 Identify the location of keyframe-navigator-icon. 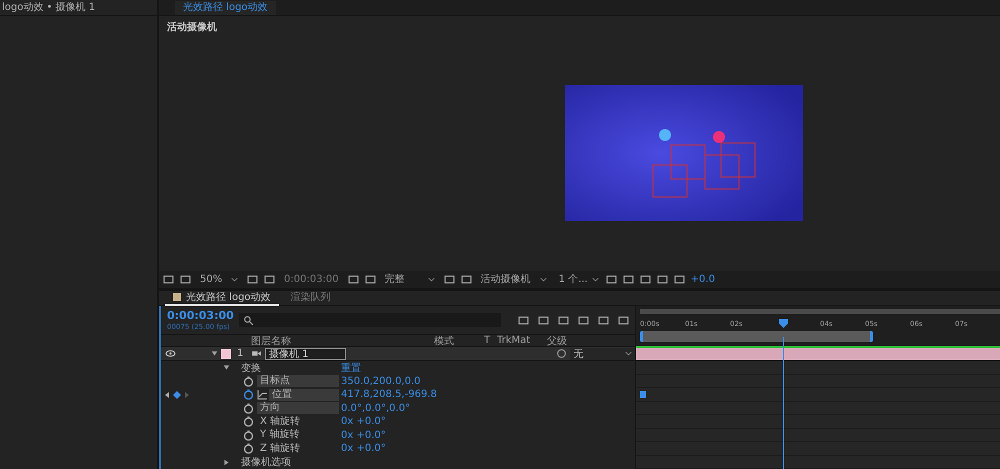
(177, 394).